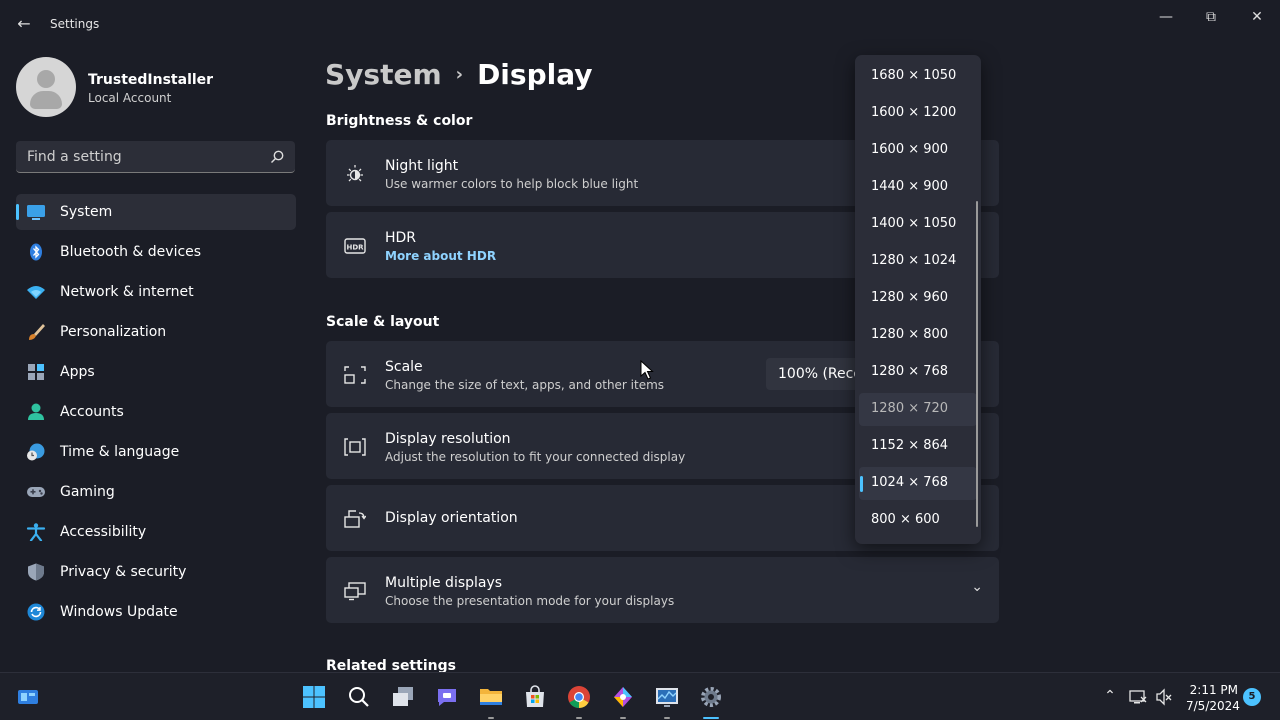  I want to click on sidebar-item-time-language: Time & language, so click(156, 452).